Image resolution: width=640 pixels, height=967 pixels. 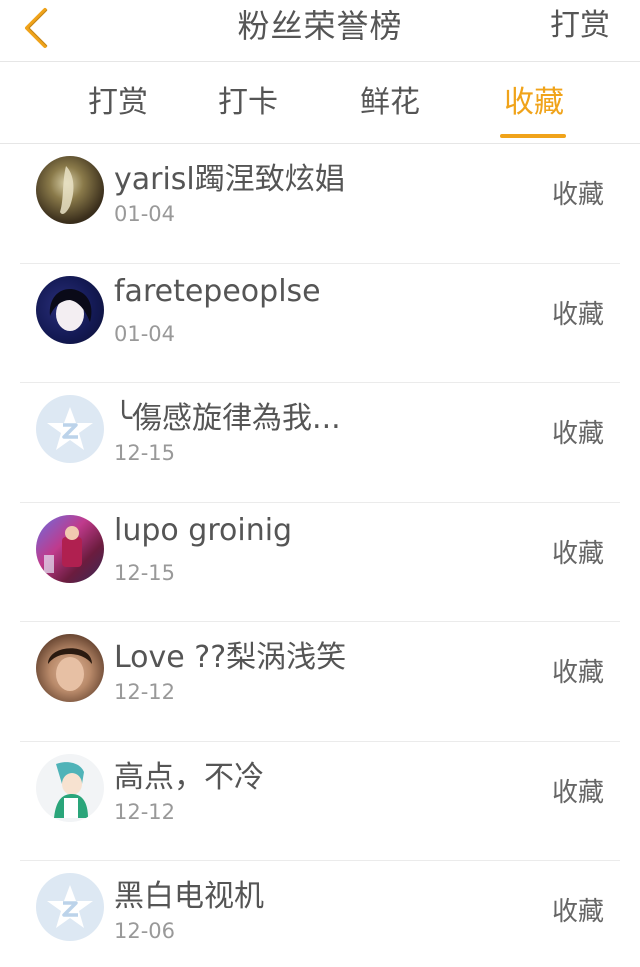 What do you see at coordinates (533, 136) in the screenshot?
I see `active-tab-indicator` at bounding box center [533, 136].